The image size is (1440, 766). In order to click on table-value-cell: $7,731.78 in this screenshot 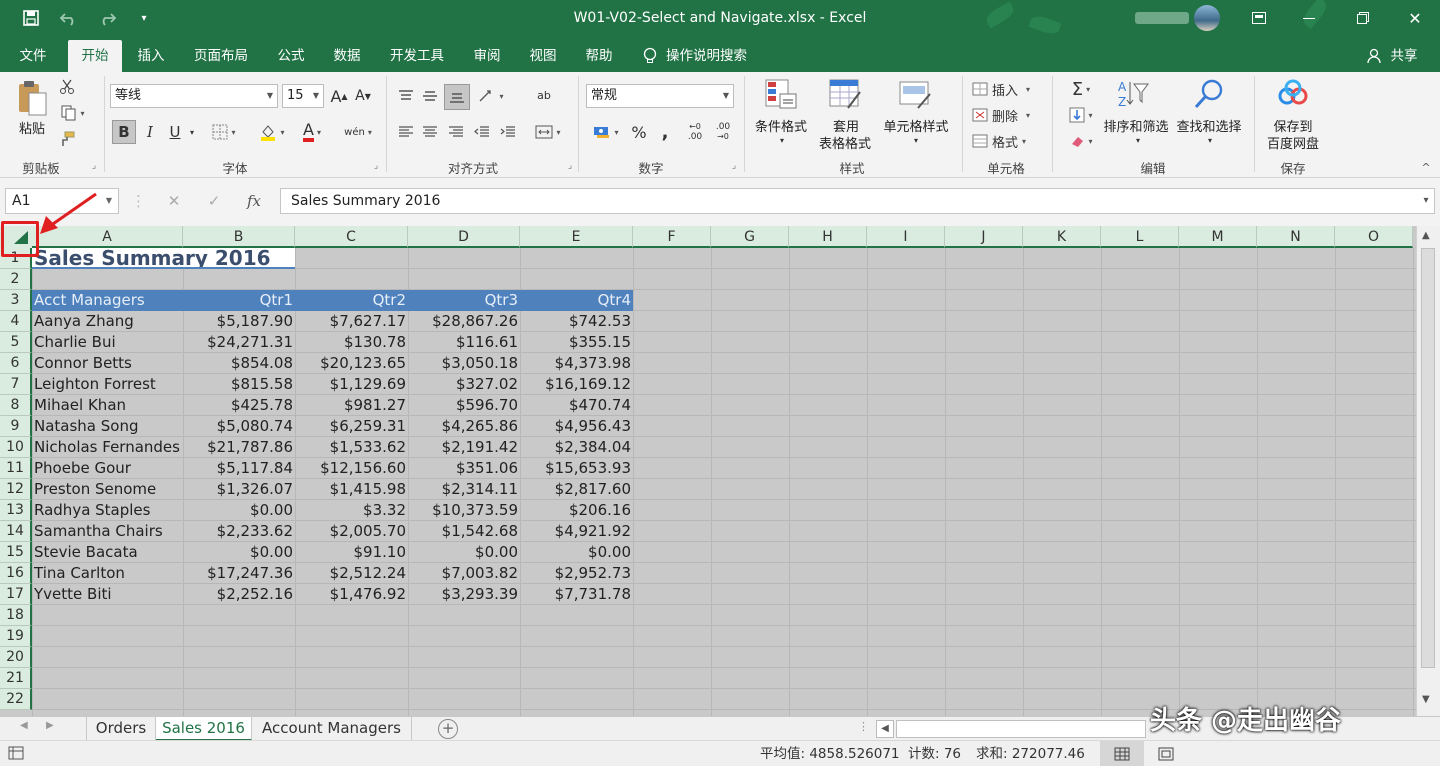, I will do `click(576, 594)`.